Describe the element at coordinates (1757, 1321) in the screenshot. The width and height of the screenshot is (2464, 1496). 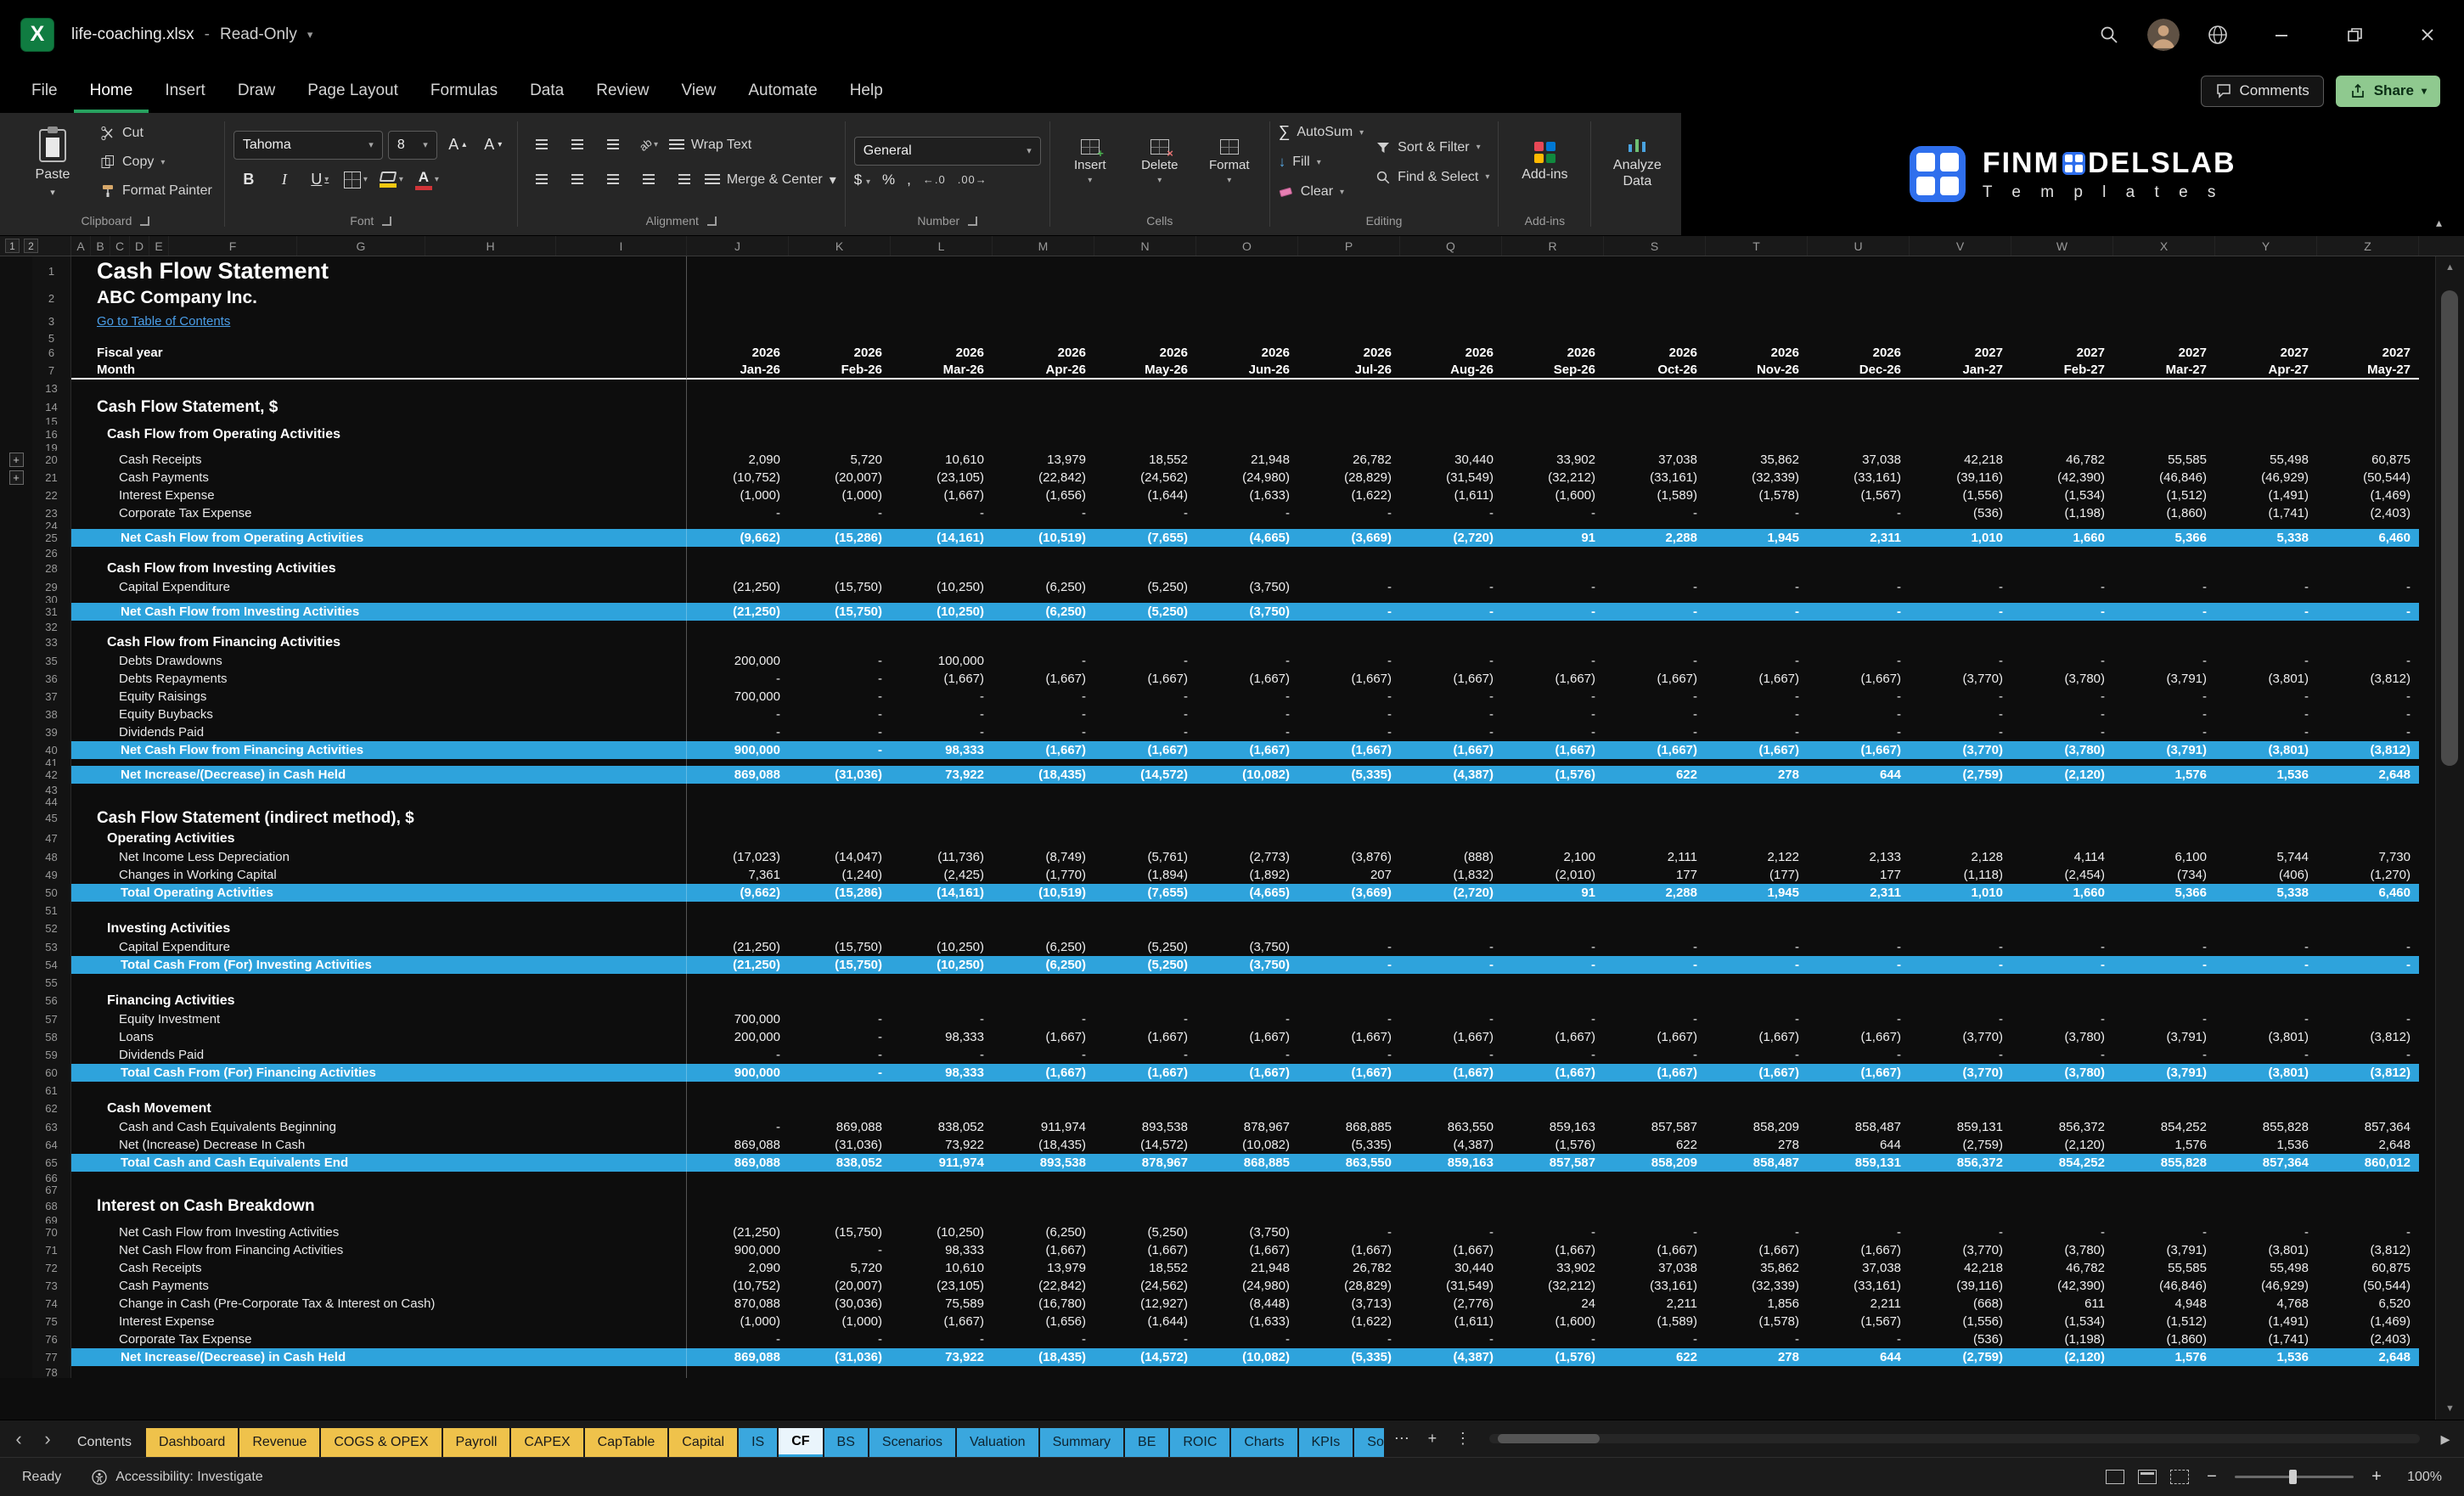
I see `grid-cell: (1,578)` at that location.